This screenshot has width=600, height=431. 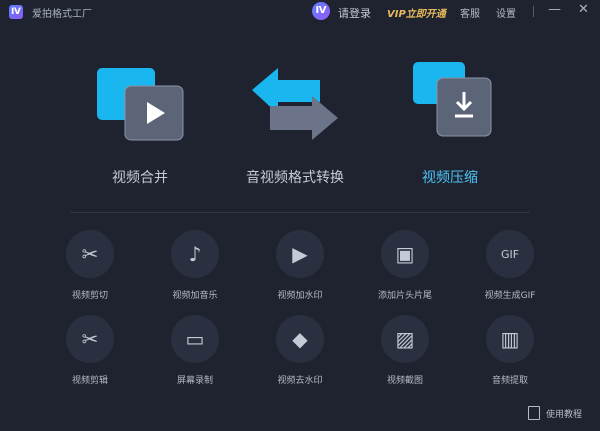 I want to click on video-watermark-icon: ▶, so click(x=300, y=254).